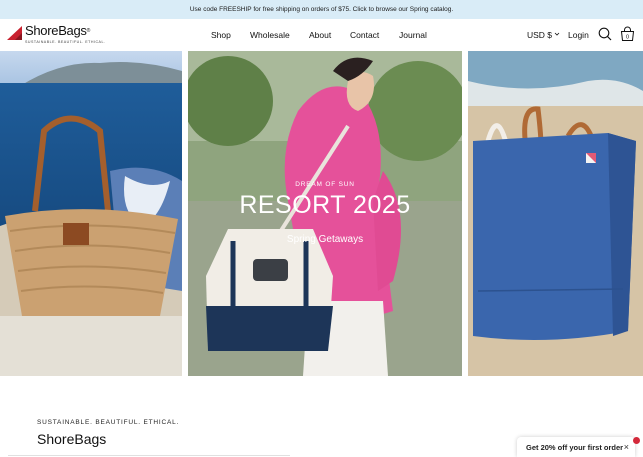 Image resolution: width=643 pixels, height=457 pixels. Describe the element at coordinates (65, 42) in the screenshot. I see `logo-tagline: SUSTAINABLE. BEAUTIFUL. ETHICAL.` at that location.